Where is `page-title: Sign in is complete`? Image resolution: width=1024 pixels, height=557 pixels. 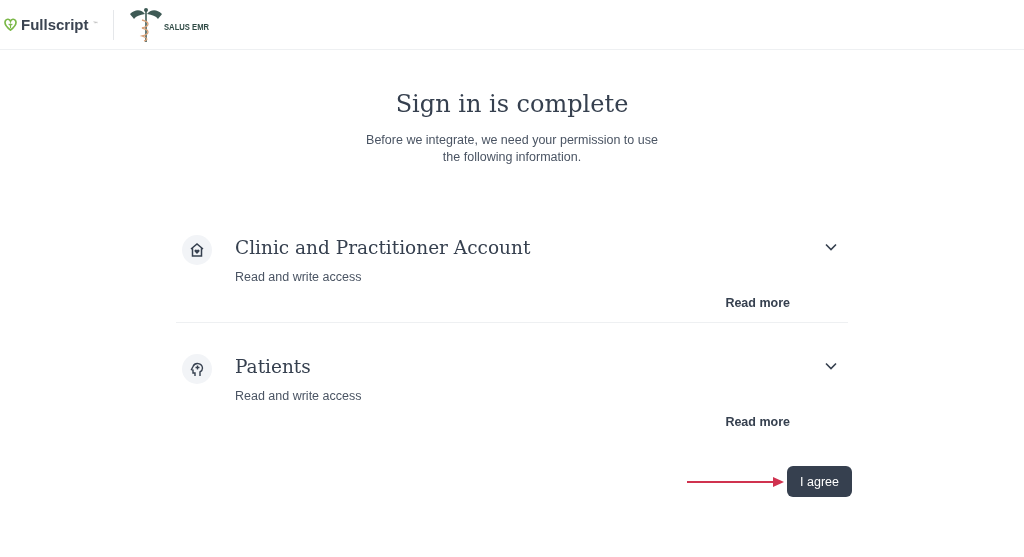 page-title: Sign in is complete is located at coordinates (512, 105).